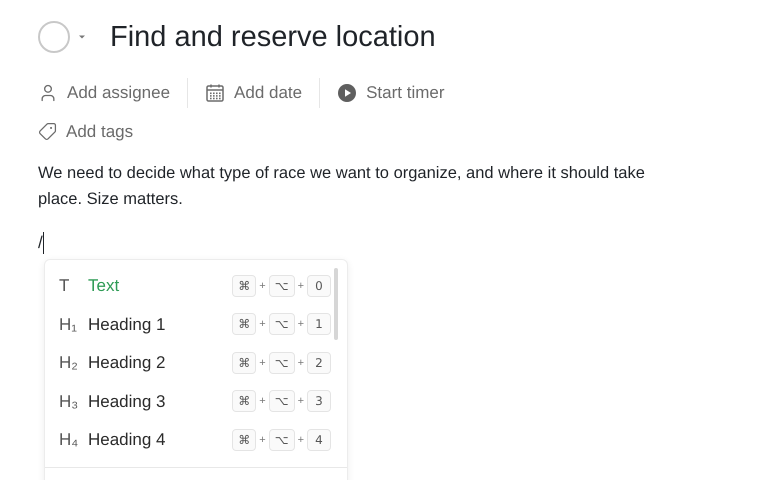 Image resolution: width=760 pixels, height=480 pixels. What do you see at coordinates (319, 401) in the screenshot?
I see `key-cap: 3` at bounding box center [319, 401].